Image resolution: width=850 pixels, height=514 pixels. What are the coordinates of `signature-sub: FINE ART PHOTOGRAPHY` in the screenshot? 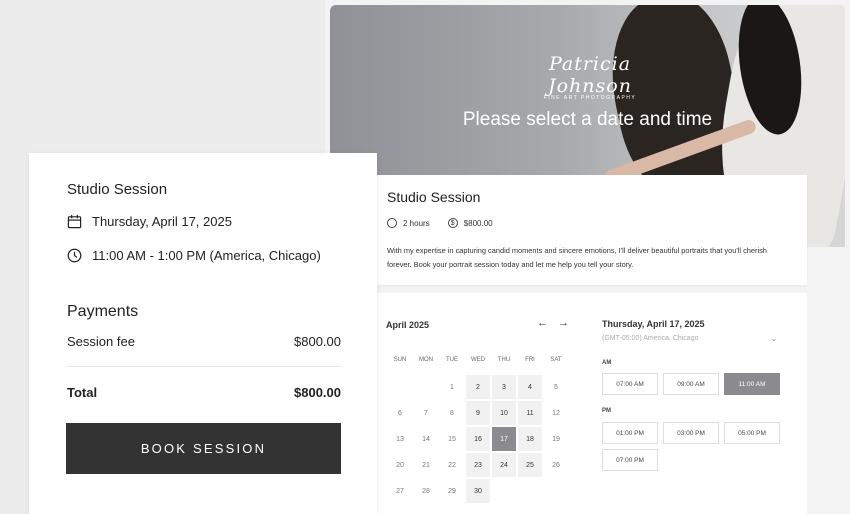 It's located at (590, 98).